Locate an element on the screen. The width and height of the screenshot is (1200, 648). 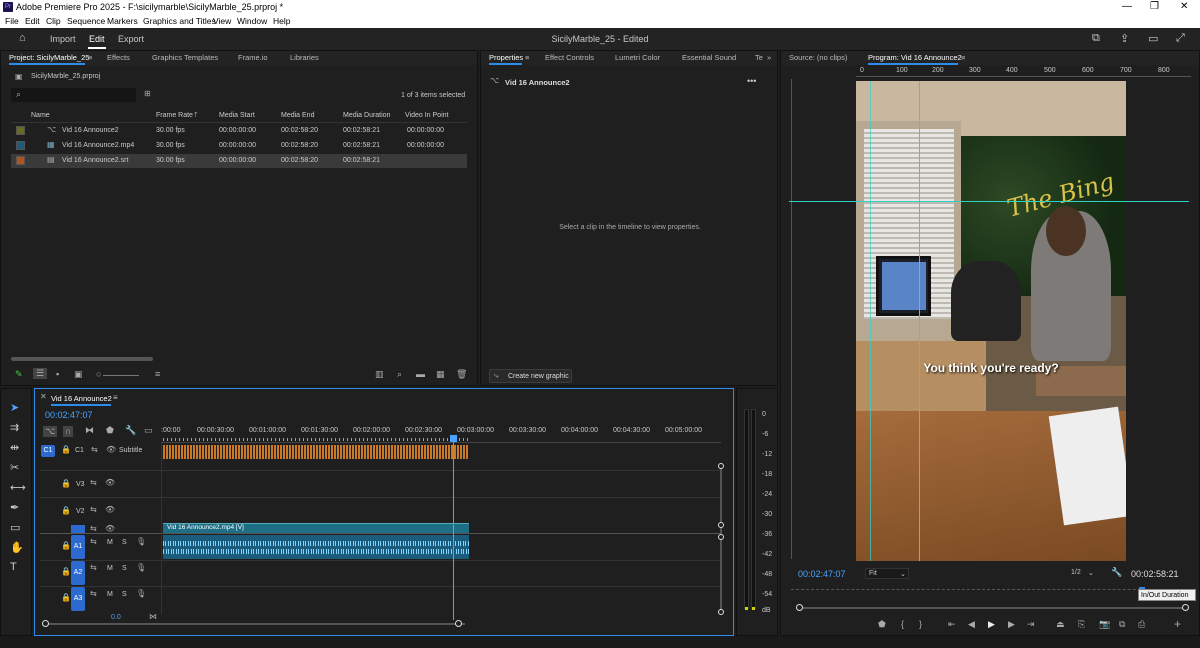
freeform-view-icon: ▣ is located at coordinates (78, 374).